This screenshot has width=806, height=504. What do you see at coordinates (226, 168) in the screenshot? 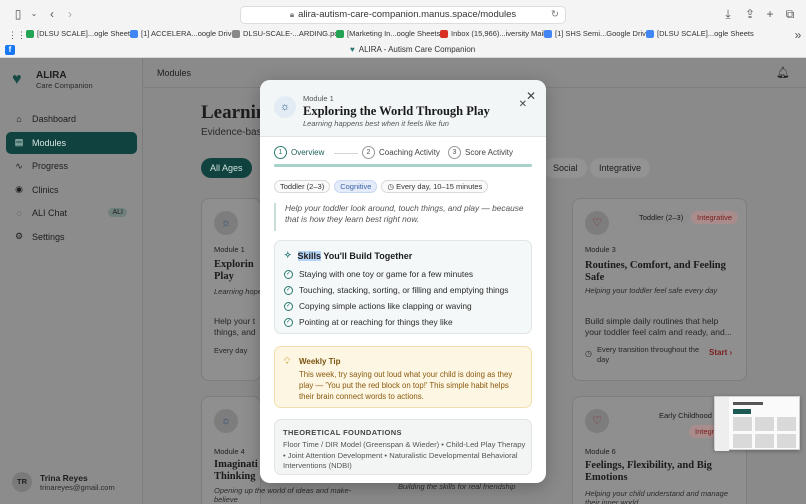
I see `filter-chip-all-ages: All Ages` at bounding box center [226, 168].